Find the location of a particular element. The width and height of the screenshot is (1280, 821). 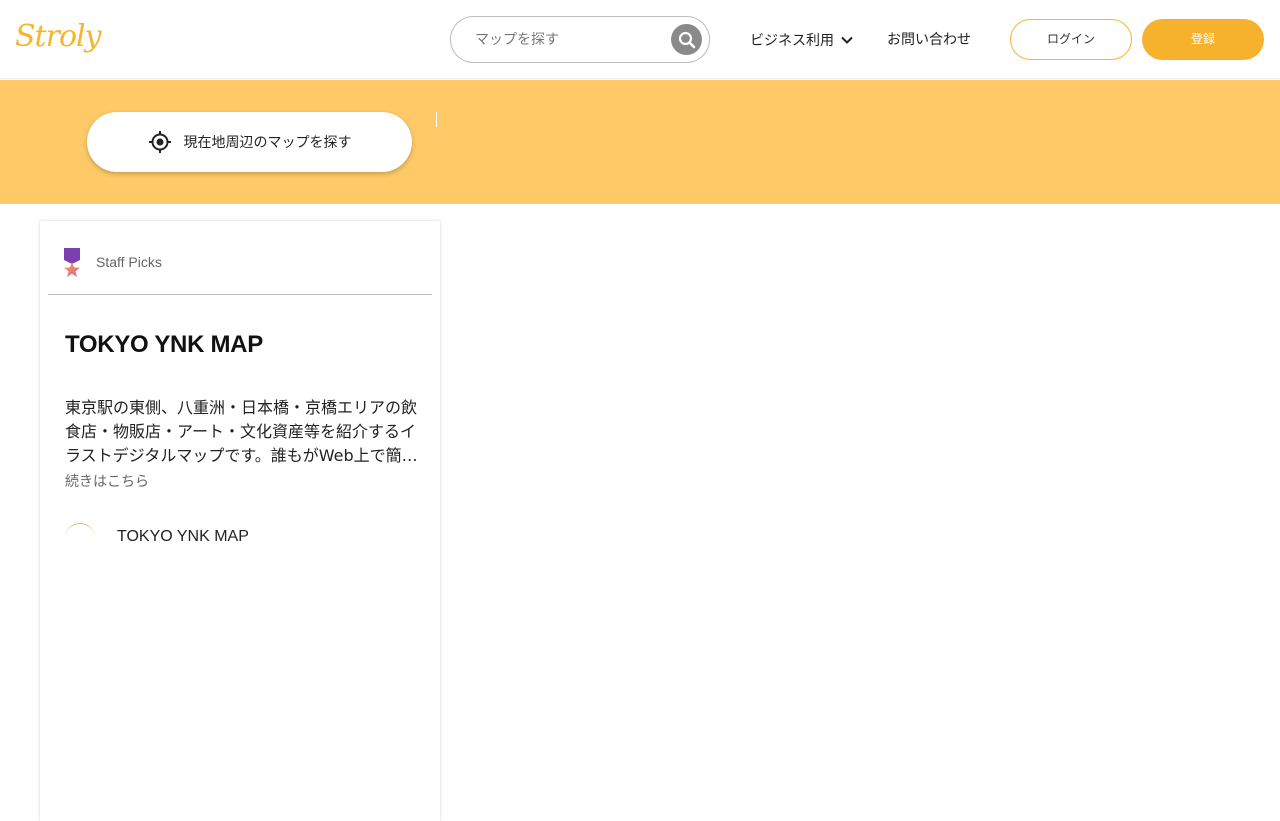

site-header: Stroly ビジネス利用 お問い合わせ ログイン 登録 is located at coordinates (640, 39).